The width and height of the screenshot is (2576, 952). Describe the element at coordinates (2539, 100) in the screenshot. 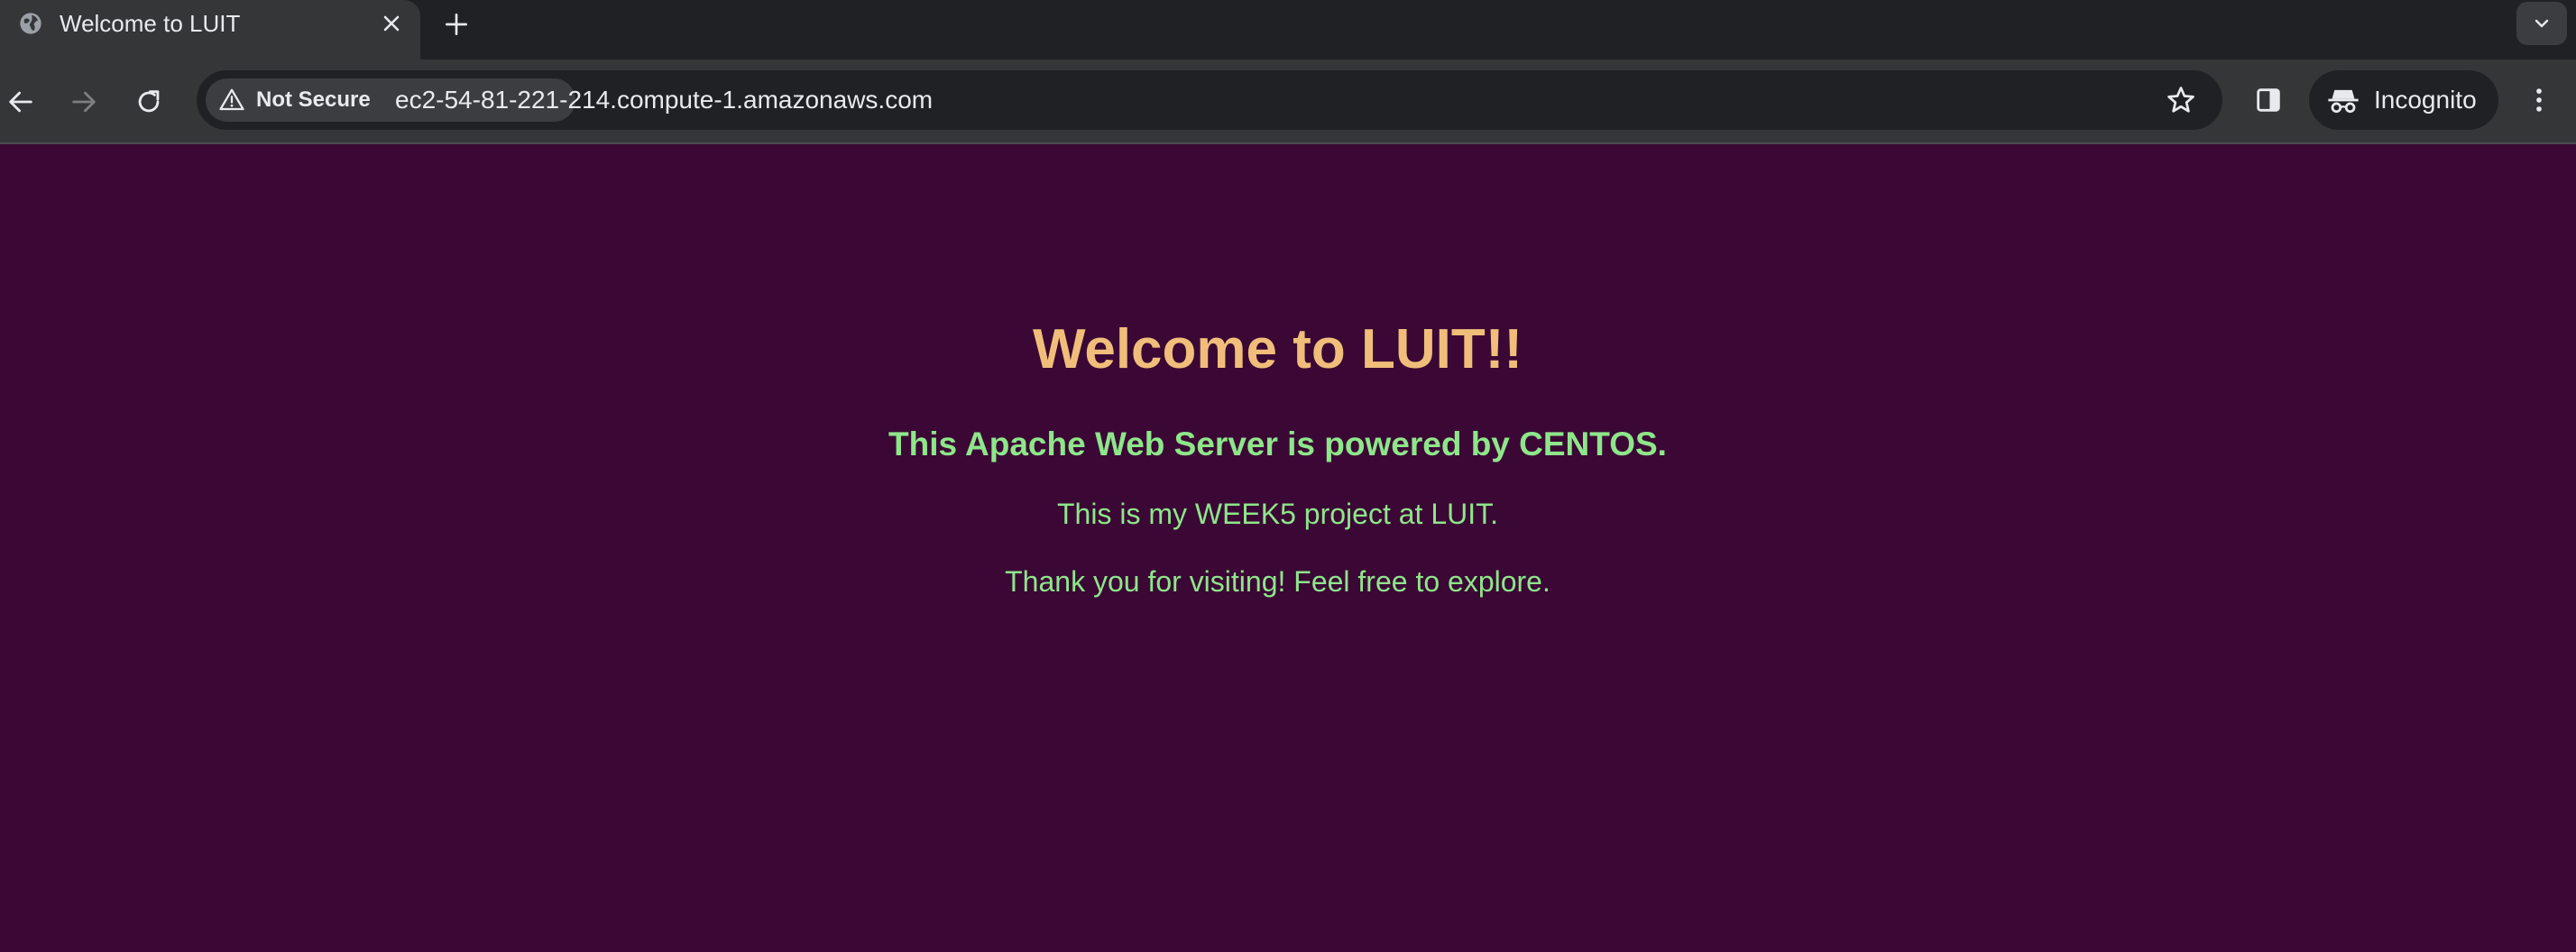

I see `more-vert-icon` at that location.